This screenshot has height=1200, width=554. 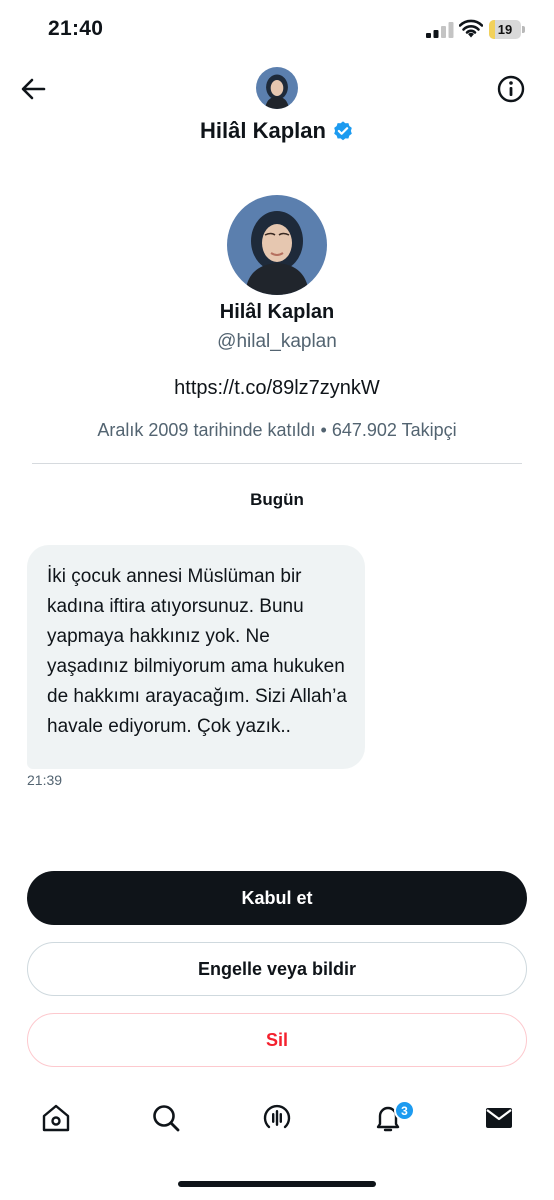 I want to click on home-icon, so click(x=56, y=1118).